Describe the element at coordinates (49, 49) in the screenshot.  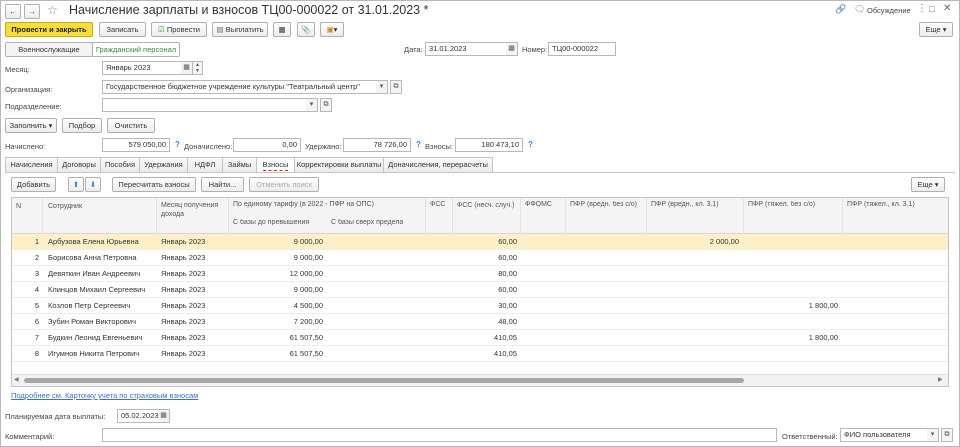
I see `toggle-military: Военнослужащие` at that location.